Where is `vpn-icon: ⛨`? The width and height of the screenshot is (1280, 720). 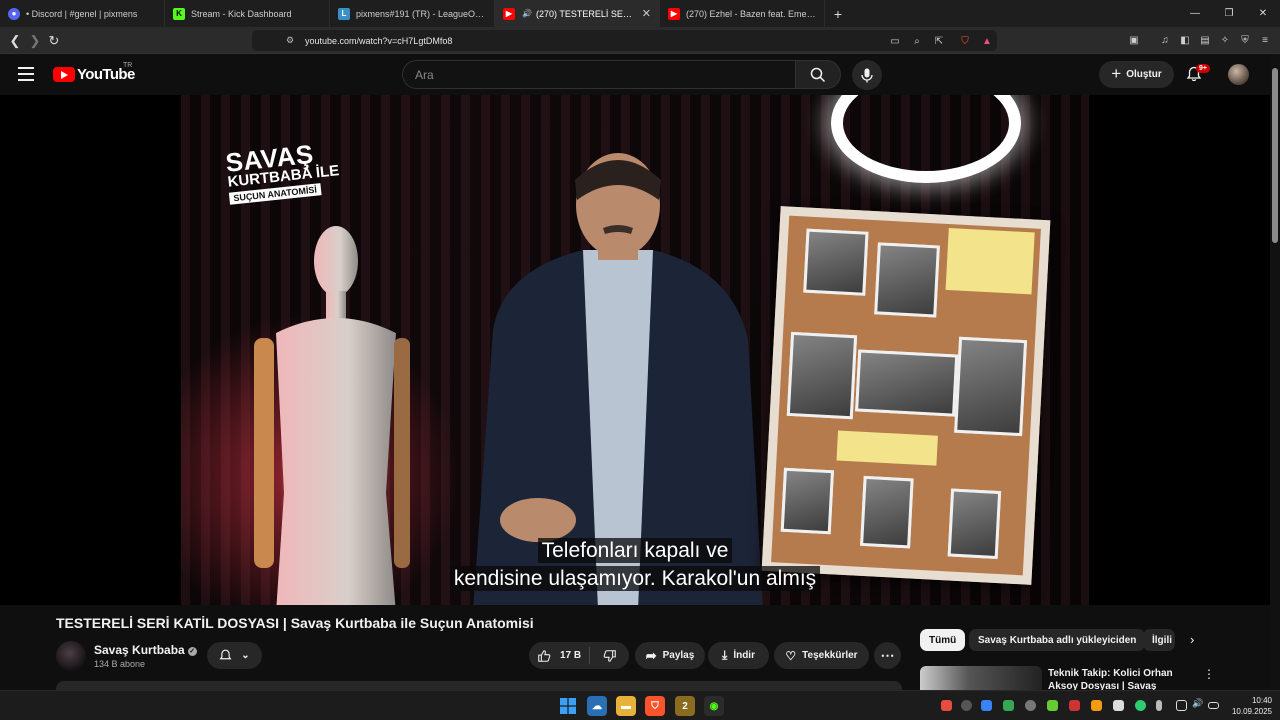 vpn-icon: ⛨ is located at coordinates (1245, 40).